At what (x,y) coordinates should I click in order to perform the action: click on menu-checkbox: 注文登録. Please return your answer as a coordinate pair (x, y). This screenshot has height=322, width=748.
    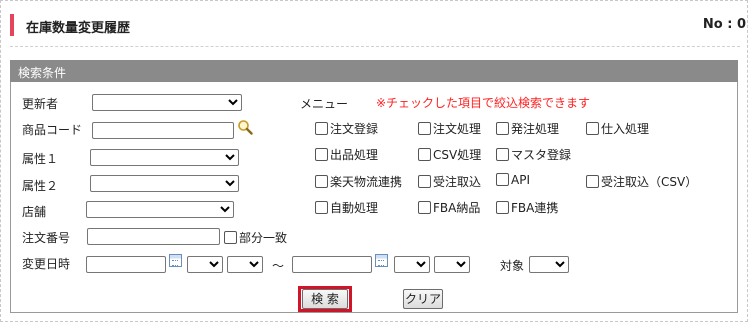
    Looking at the image, I should click on (346, 128).